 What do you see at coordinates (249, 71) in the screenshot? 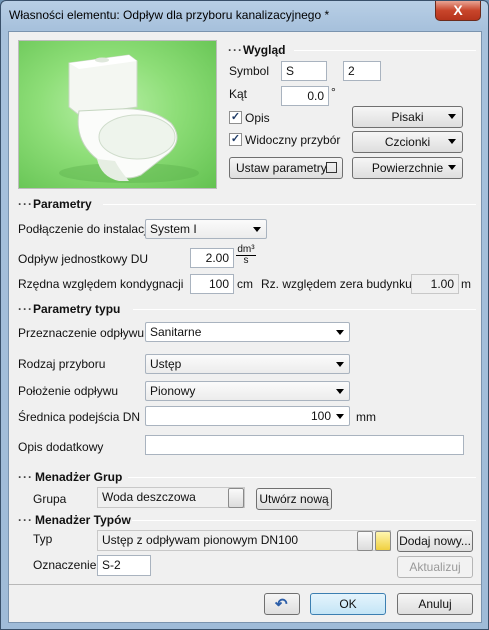
I see `symbol-label: Symbol` at bounding box center [249, 71].